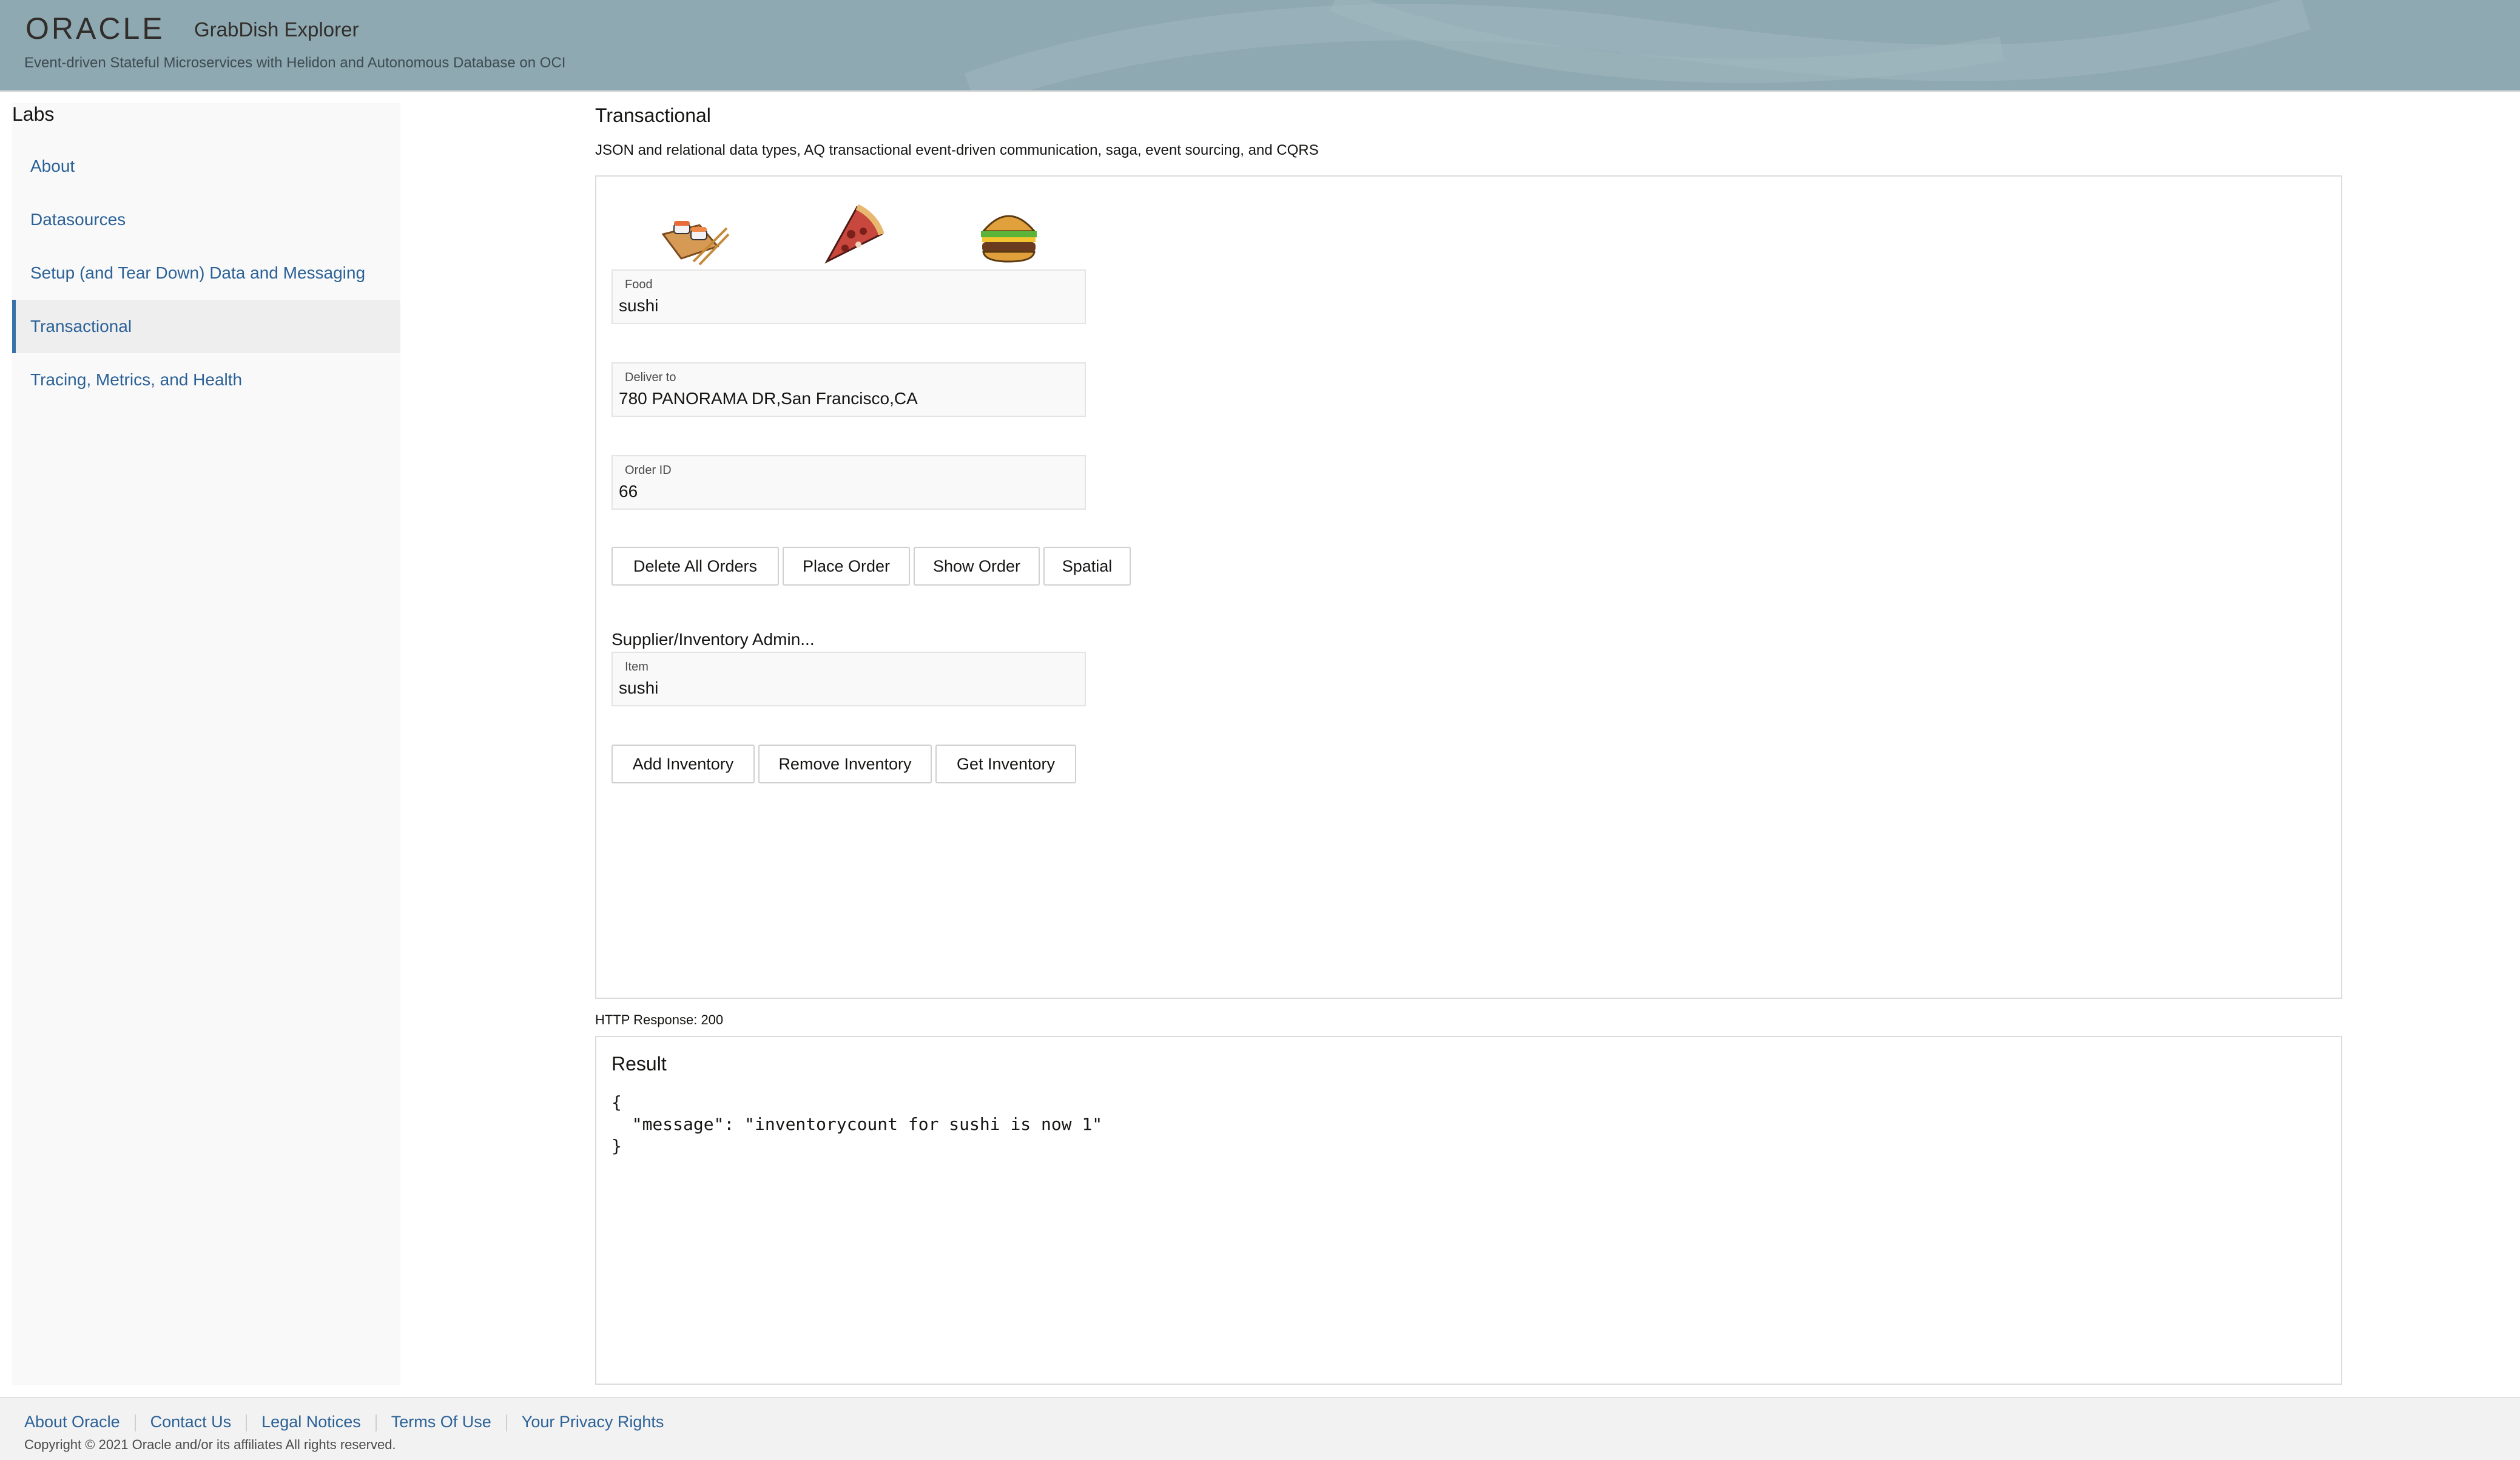 The width and height of the screenshot is (2520, 1460). I want to click on sidebar-item-about: About, so click(206, 166).